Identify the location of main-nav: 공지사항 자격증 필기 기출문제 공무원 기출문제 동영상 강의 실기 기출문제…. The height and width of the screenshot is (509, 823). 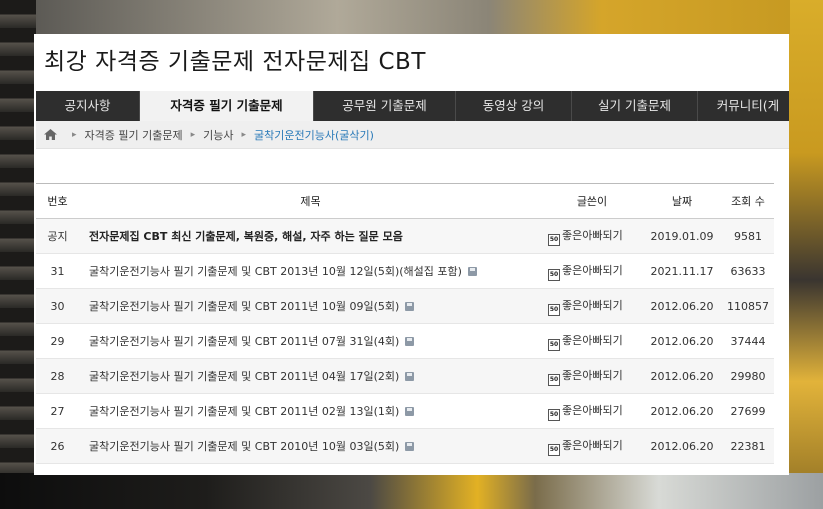
(412, 106).